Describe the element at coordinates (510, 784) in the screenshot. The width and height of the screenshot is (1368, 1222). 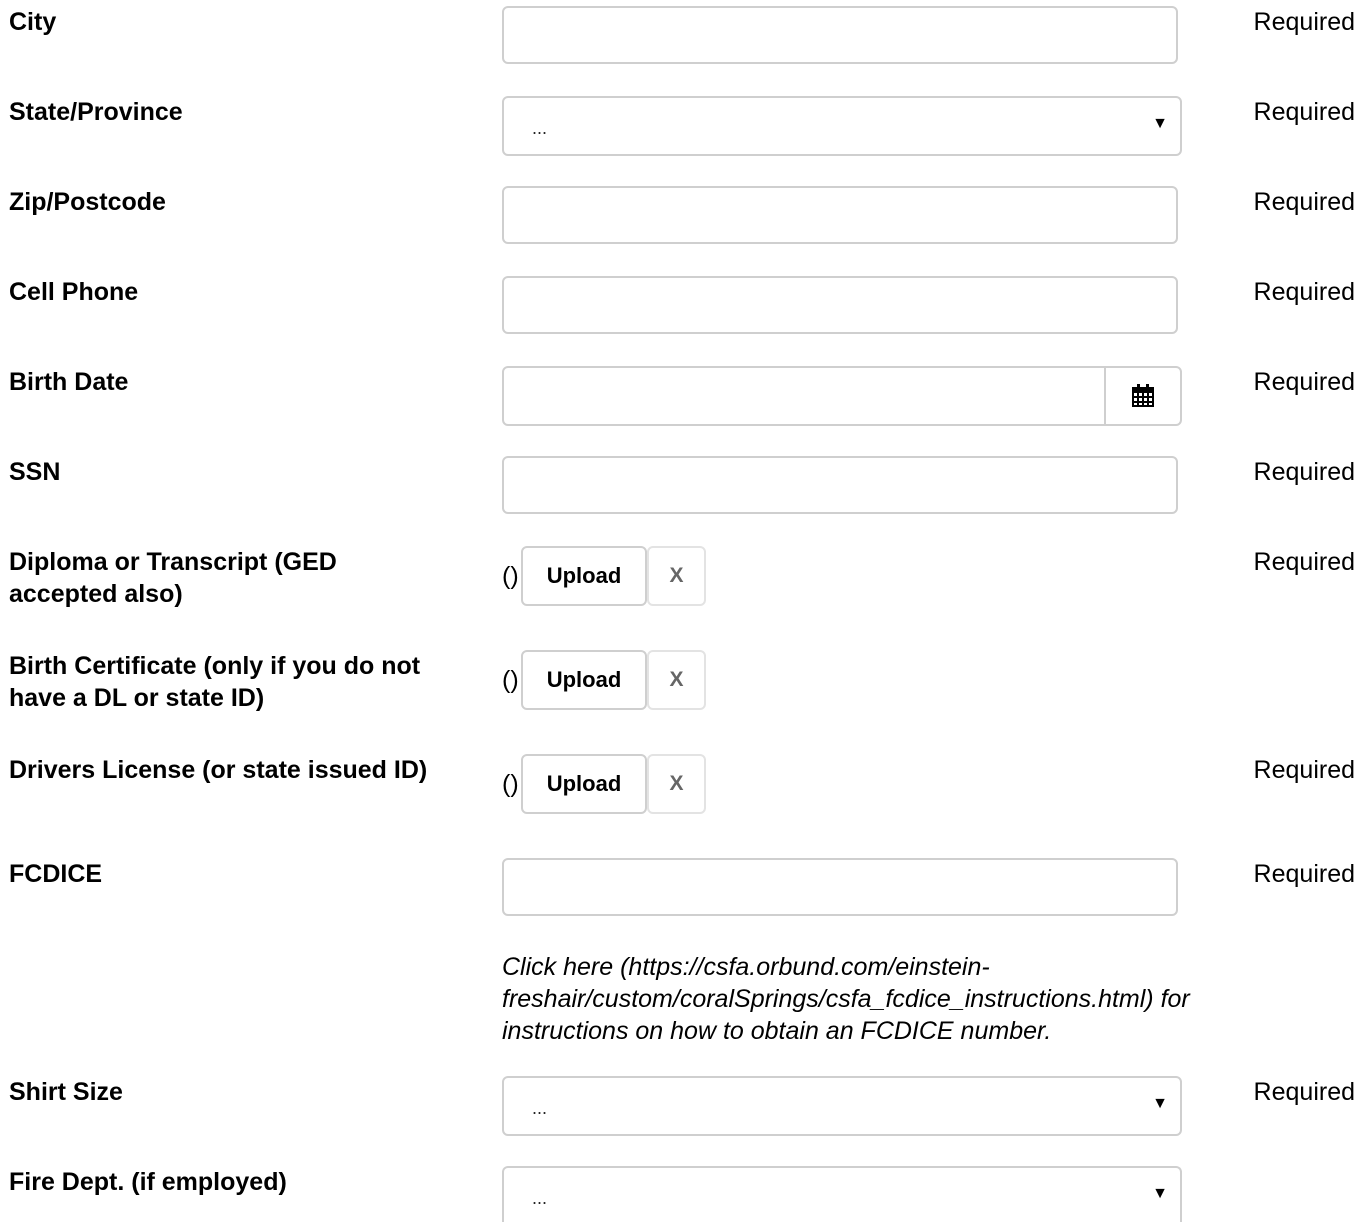
I see `drivers-license-file-name: ()` at that location.